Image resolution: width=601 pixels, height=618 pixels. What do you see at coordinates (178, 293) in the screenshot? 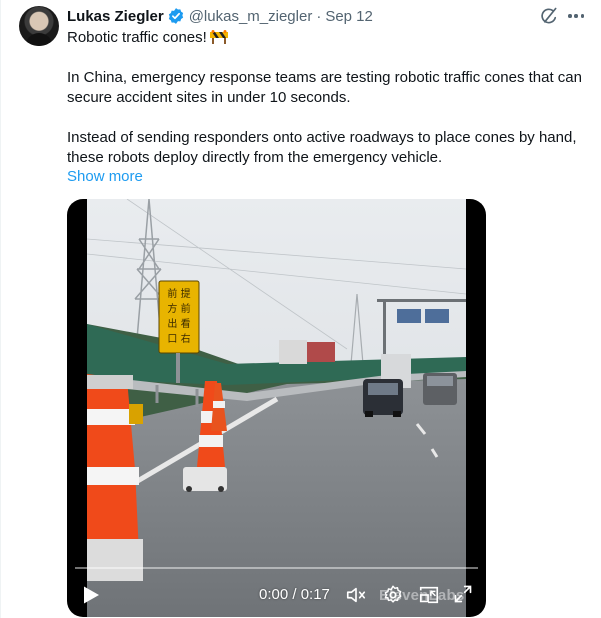
I see `svg-text: 前 提` at bounding box center [178, 293].